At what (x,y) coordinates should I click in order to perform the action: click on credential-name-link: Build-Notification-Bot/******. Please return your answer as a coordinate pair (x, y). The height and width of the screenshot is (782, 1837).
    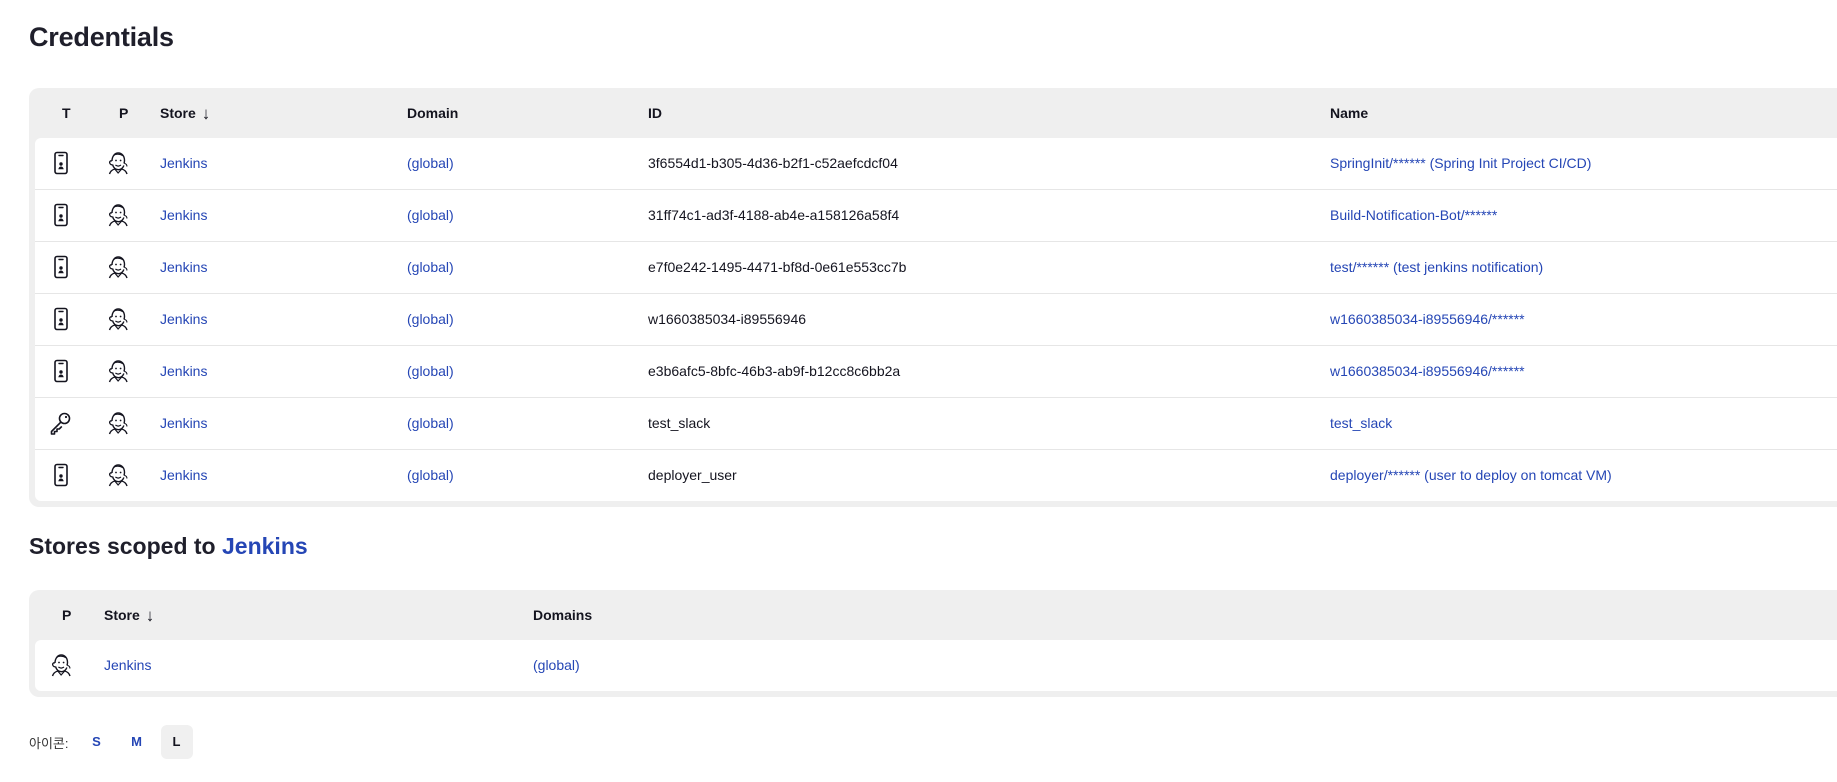
    Looking at the image, I should click on (1413, 215).